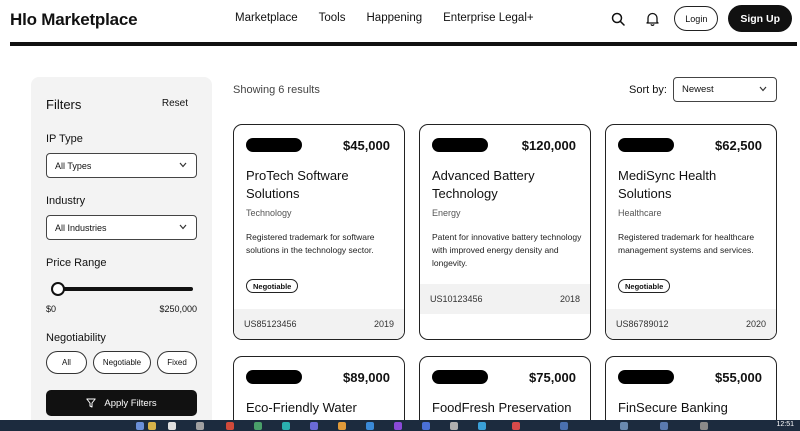 The width and height of the screenshot is (800, 431). I want to click on listing-title: FoodFresh Preservation, so click(507, 408).